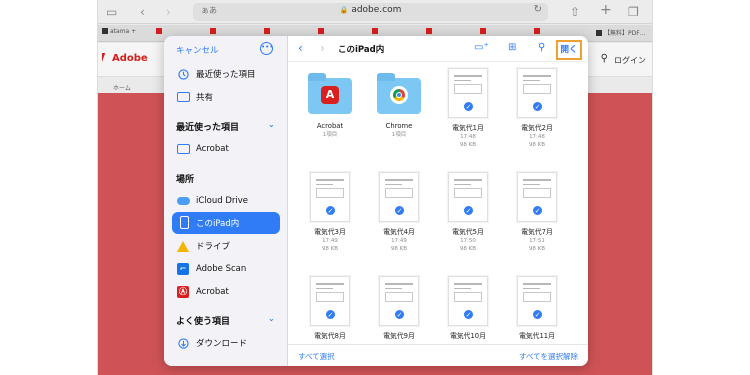 The image size is (750, 375). I want to click on file-item: ✓ 電気代8月, so click(330, 308).